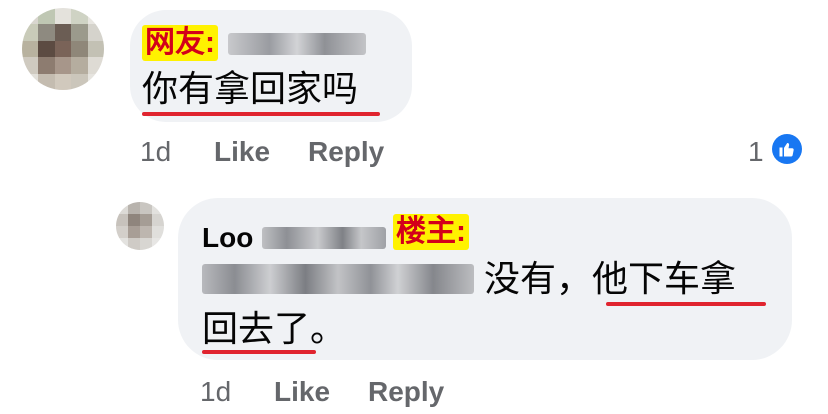 The image size is (828, 414). I want to click on blurred-commenter-name, so click(297, 44).